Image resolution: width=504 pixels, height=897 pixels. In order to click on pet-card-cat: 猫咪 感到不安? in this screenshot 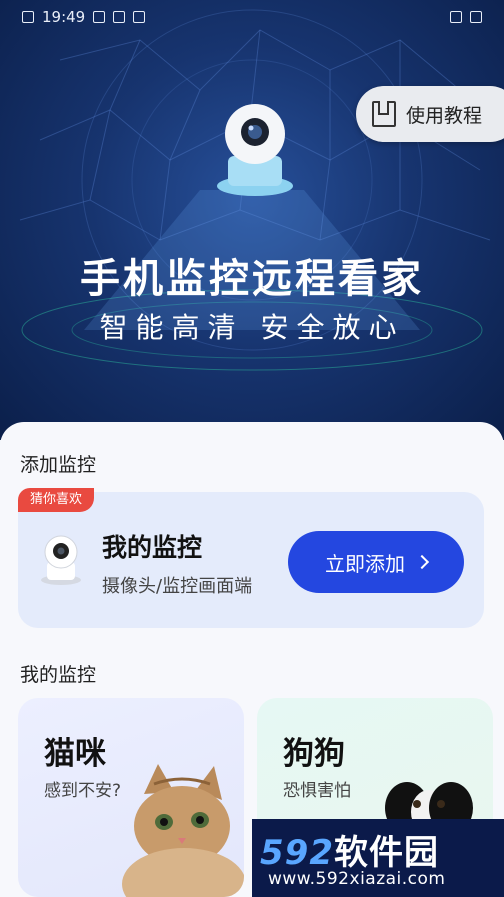, I will do `click(131, 797)`.